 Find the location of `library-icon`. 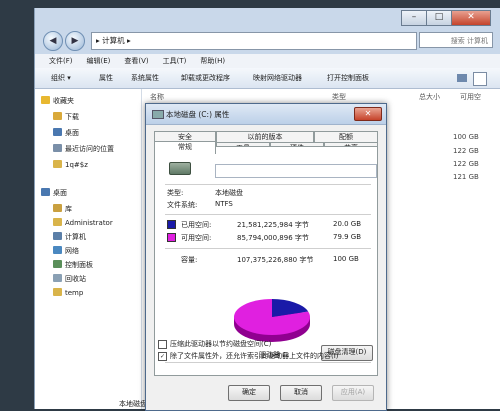

library-icon is located at coordinates (57, 208).